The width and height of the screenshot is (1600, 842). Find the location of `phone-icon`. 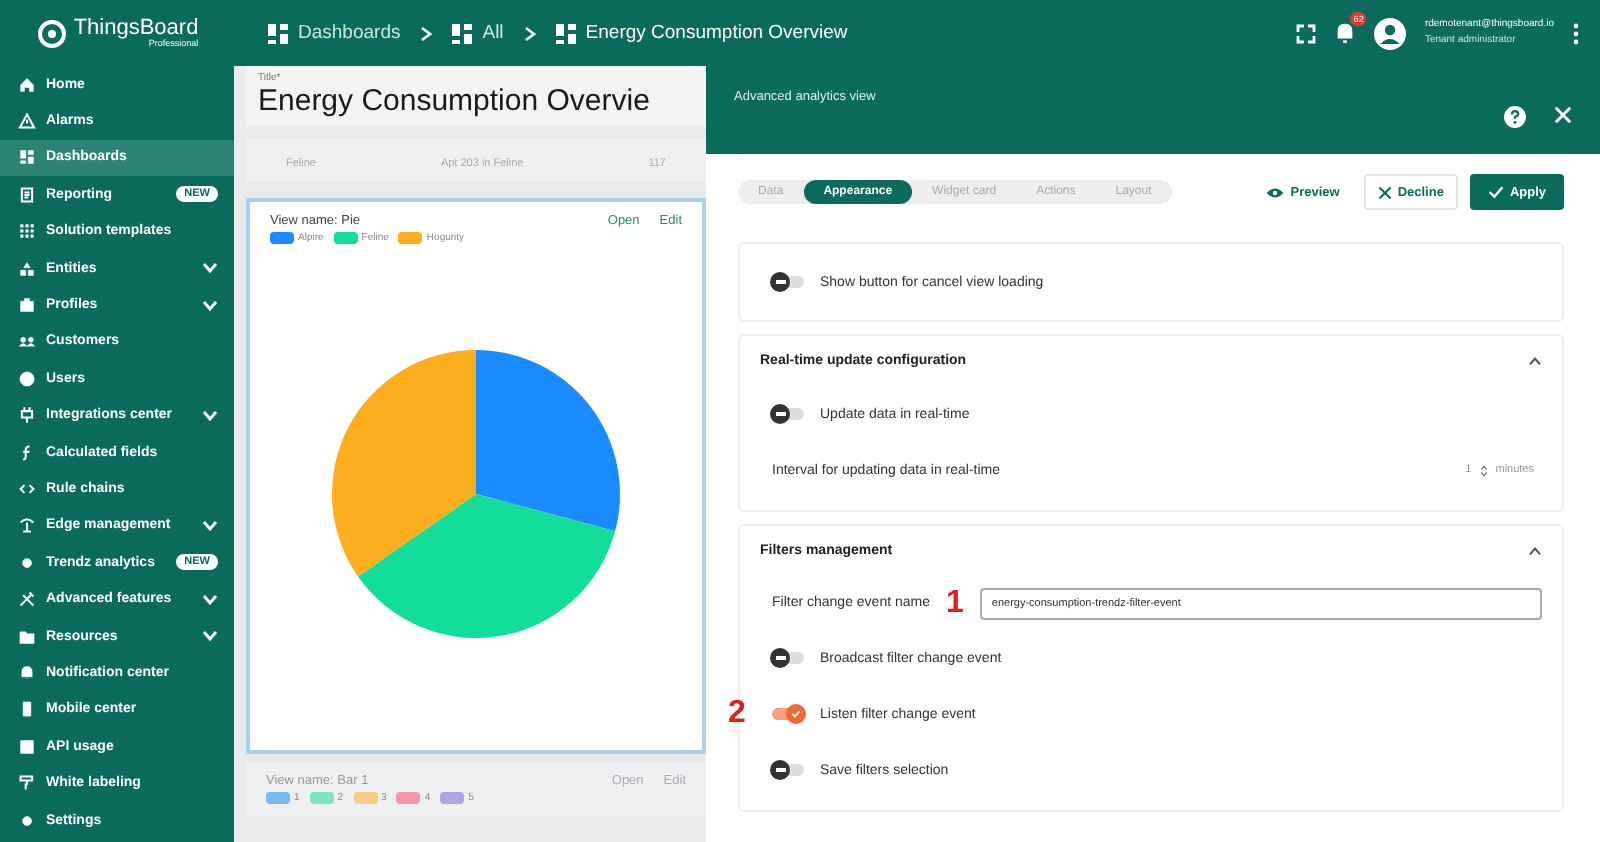

phone-icon is located at coordinates (27, 709).